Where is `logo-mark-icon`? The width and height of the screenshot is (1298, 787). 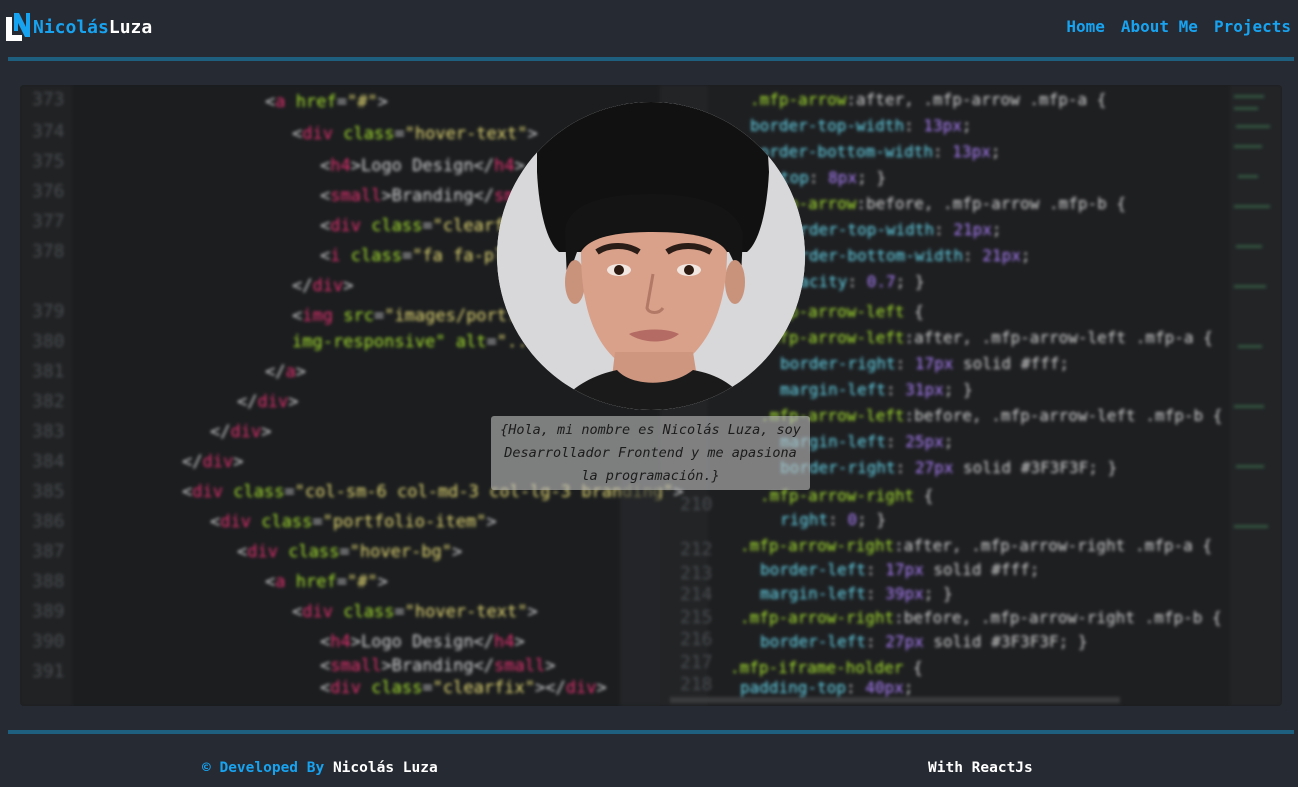
logo-mark-icon is located at coordinates (18, 27).